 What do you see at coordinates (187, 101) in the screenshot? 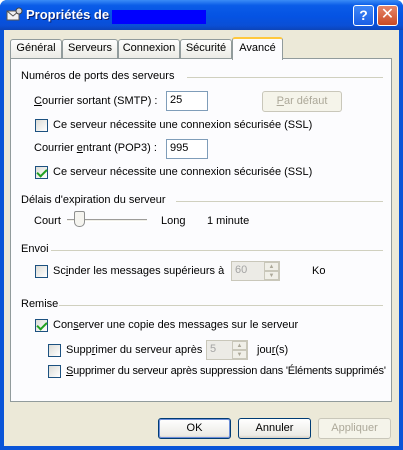
I see `smtp-port-input: 25` at bounding box center [187, 101].